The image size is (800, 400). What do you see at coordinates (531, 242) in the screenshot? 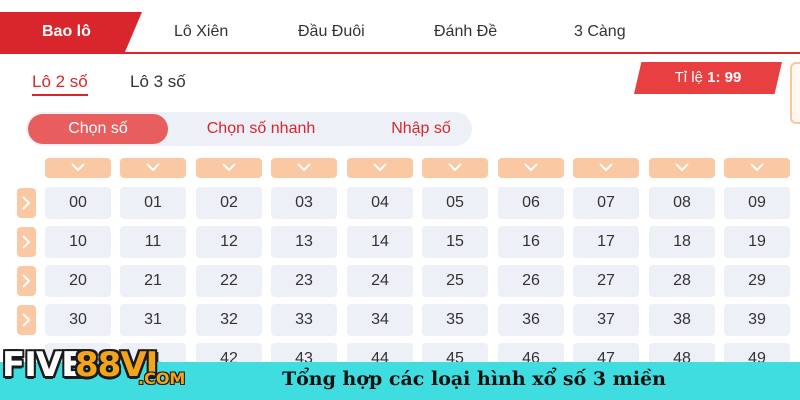
I see `number-cell: 16` at bounding box center [531, 242].